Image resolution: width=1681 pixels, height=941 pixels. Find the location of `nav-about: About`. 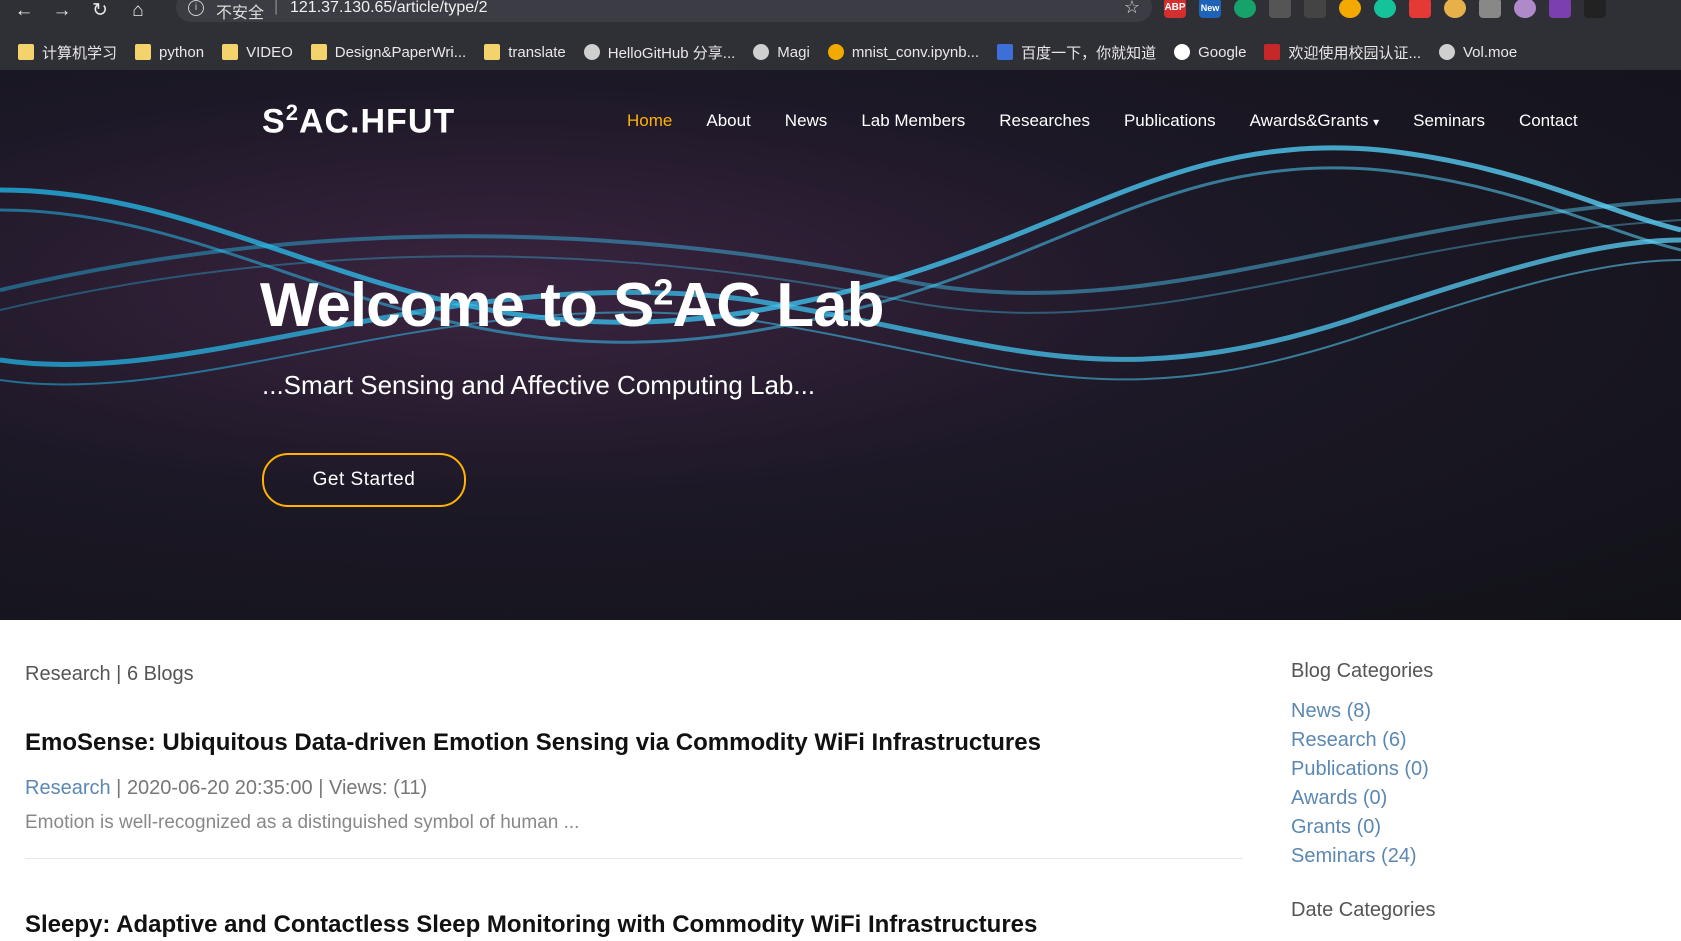

nav-about: About is located at coordinates (728, 121).